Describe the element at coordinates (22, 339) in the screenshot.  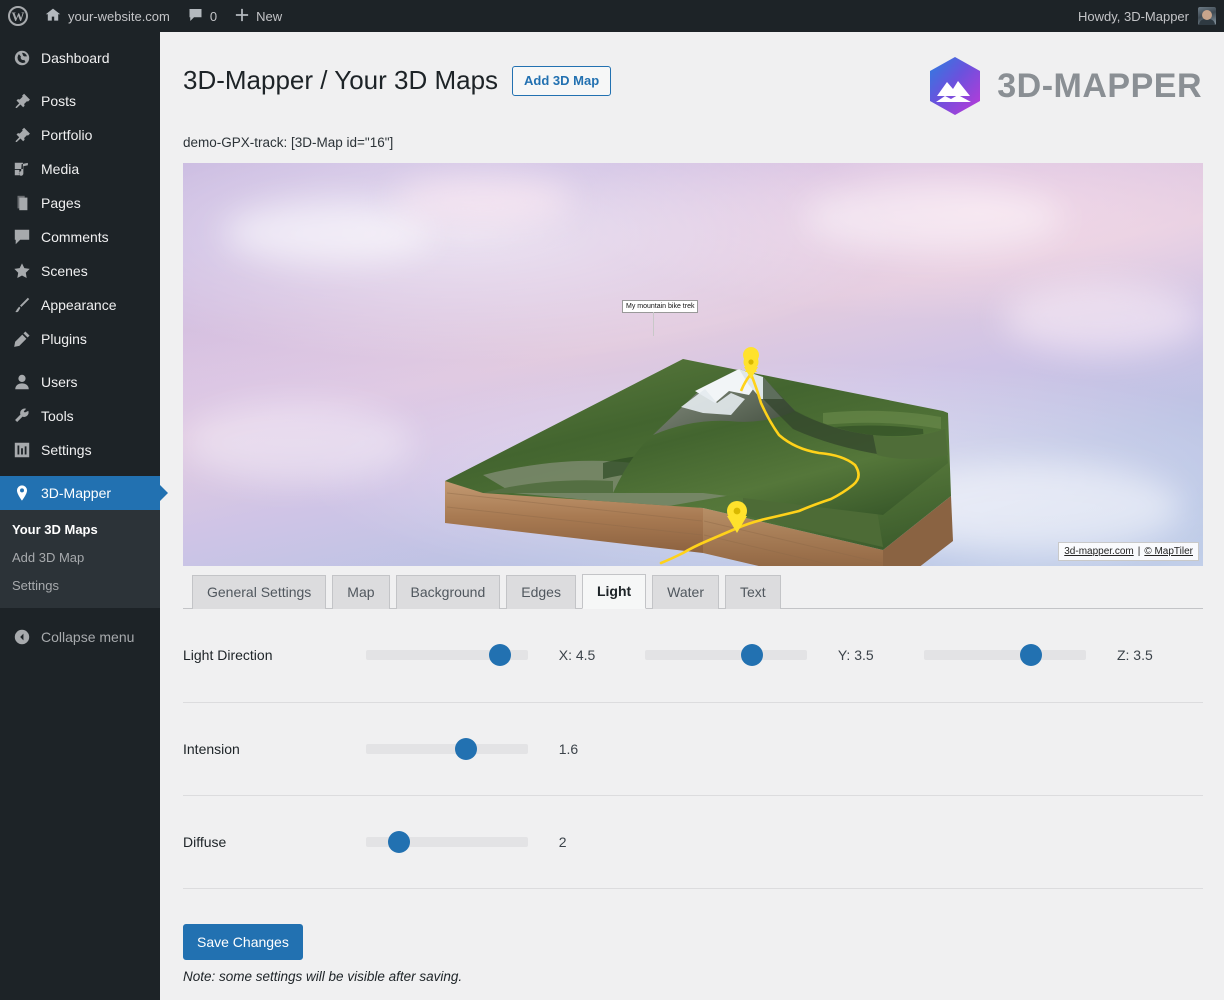
I see `plug-icon` at that location.